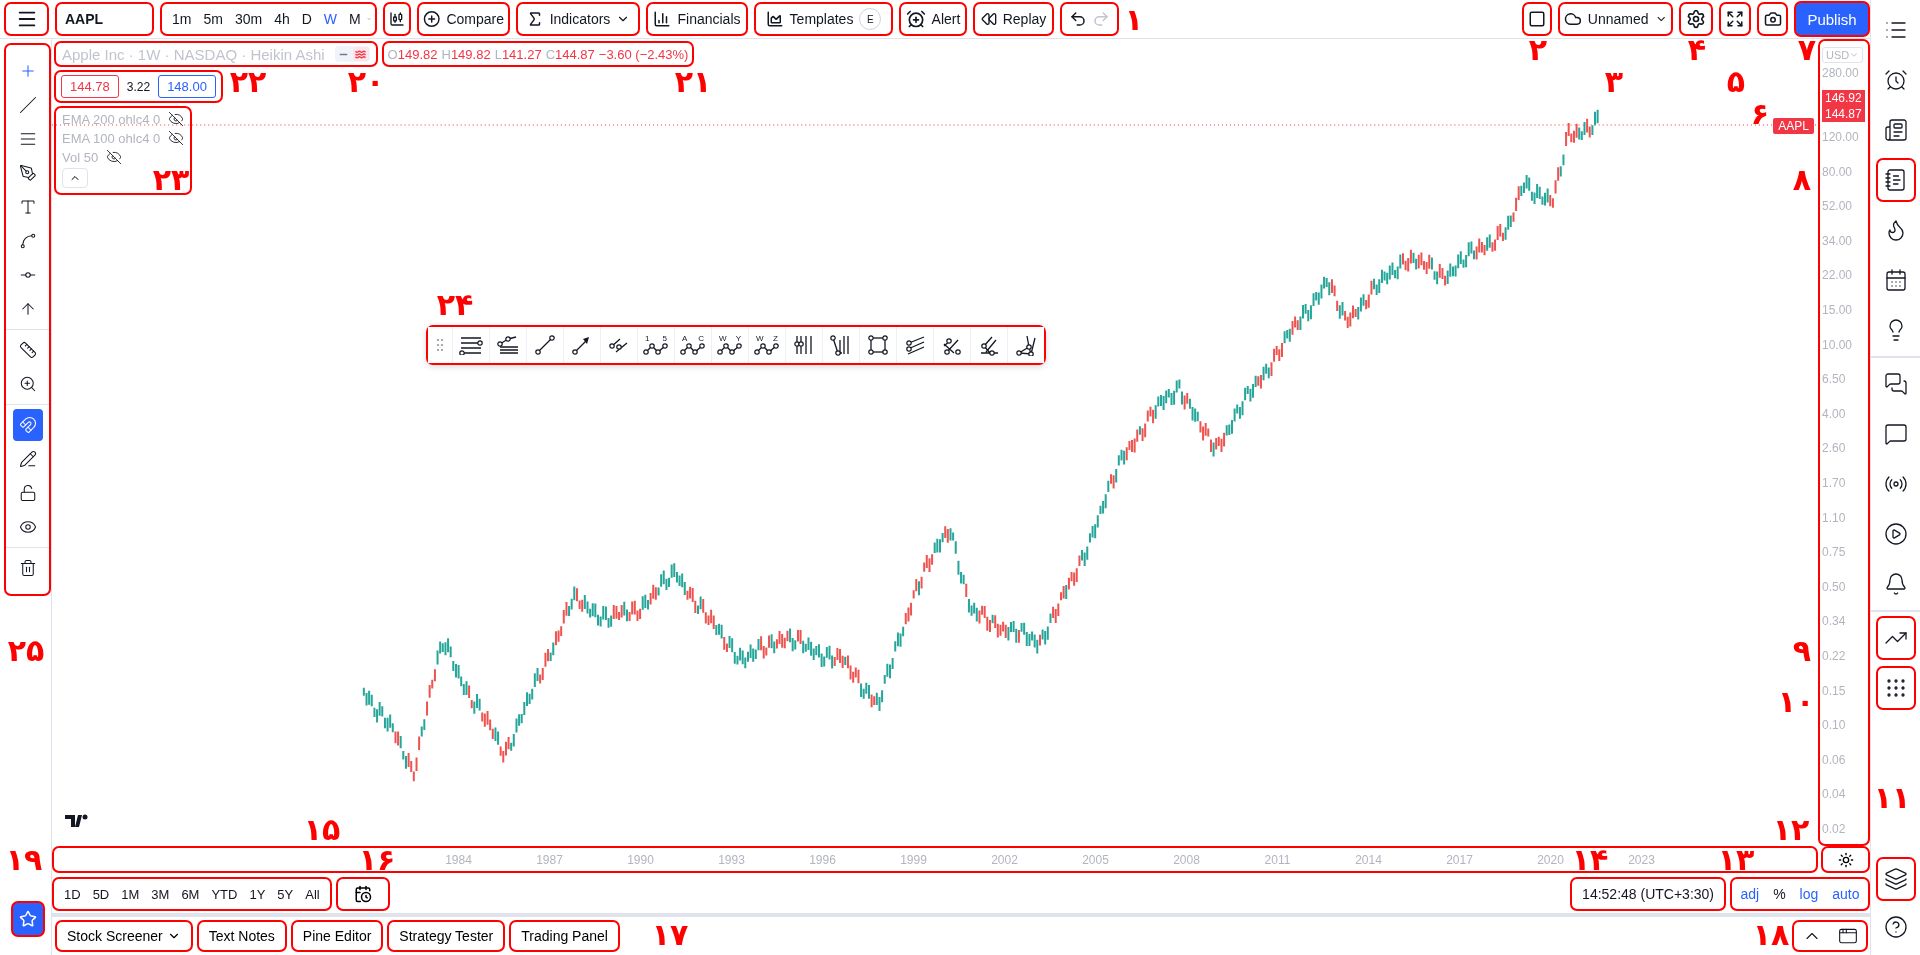  Describe the element at coordinates (1895, 584) in the screenshot. I see `bell-icon` at that location.